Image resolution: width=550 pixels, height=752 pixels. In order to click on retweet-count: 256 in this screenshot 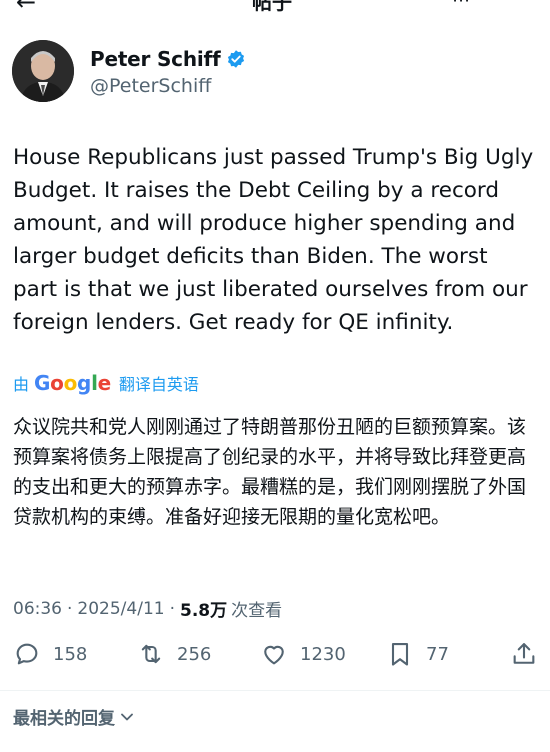, I will do `click(194, 654)`.